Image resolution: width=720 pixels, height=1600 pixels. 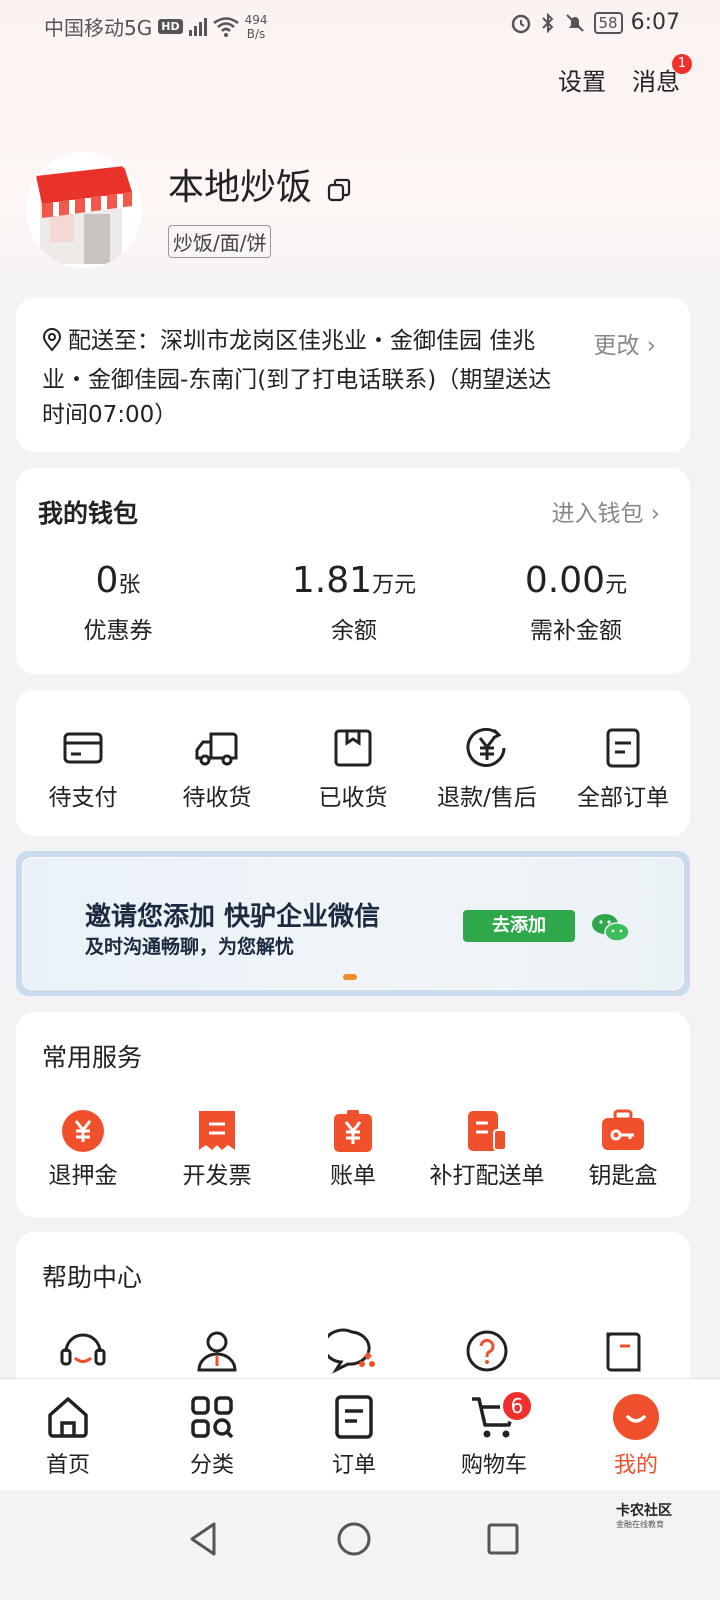 What do you see at coordinates (92, 1057) in the screenshot?
I see `services-title: 常用服务` at bounding box center [92, 1057].